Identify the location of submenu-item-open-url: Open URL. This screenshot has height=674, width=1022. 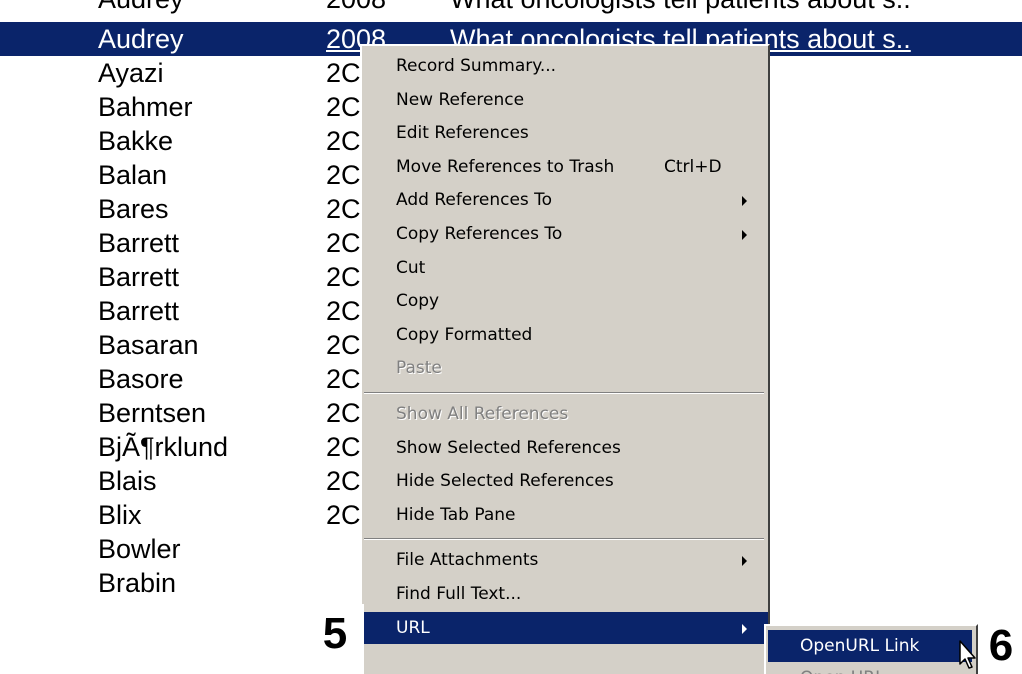
(870, 668).